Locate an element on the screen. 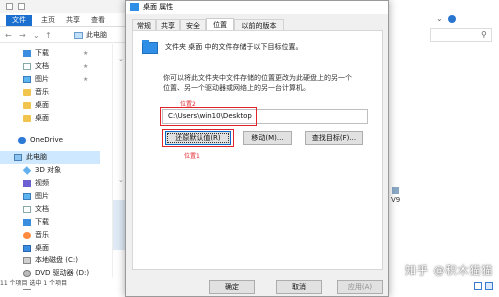 The height and width of the screenshot is (297, 499). cloud-icon is located at coordinates (22, 140).